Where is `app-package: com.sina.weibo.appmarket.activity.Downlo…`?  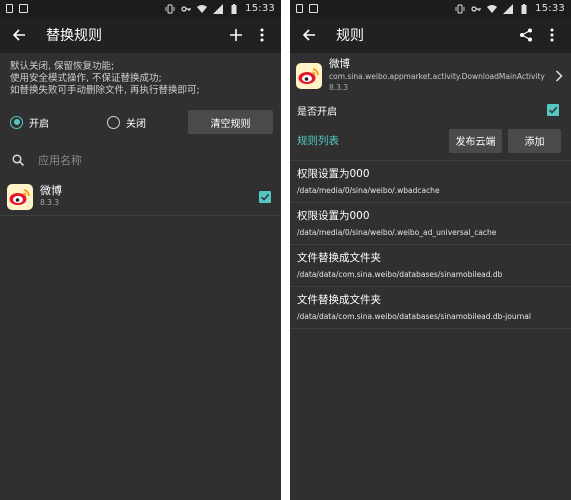
app-package: com.sina.weibo.appmarket.activity.Downlo… is located at coordinates (437, 76).